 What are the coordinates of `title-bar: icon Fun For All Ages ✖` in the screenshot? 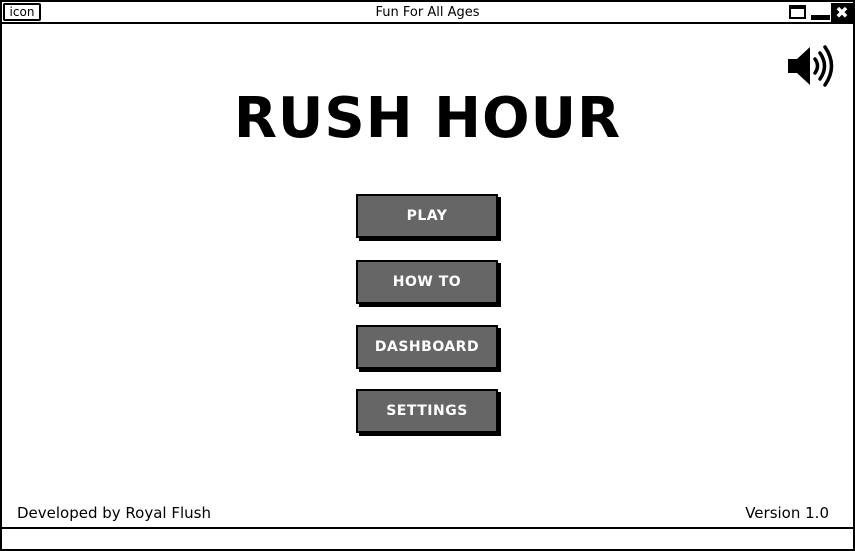 It's located at (427, 13).